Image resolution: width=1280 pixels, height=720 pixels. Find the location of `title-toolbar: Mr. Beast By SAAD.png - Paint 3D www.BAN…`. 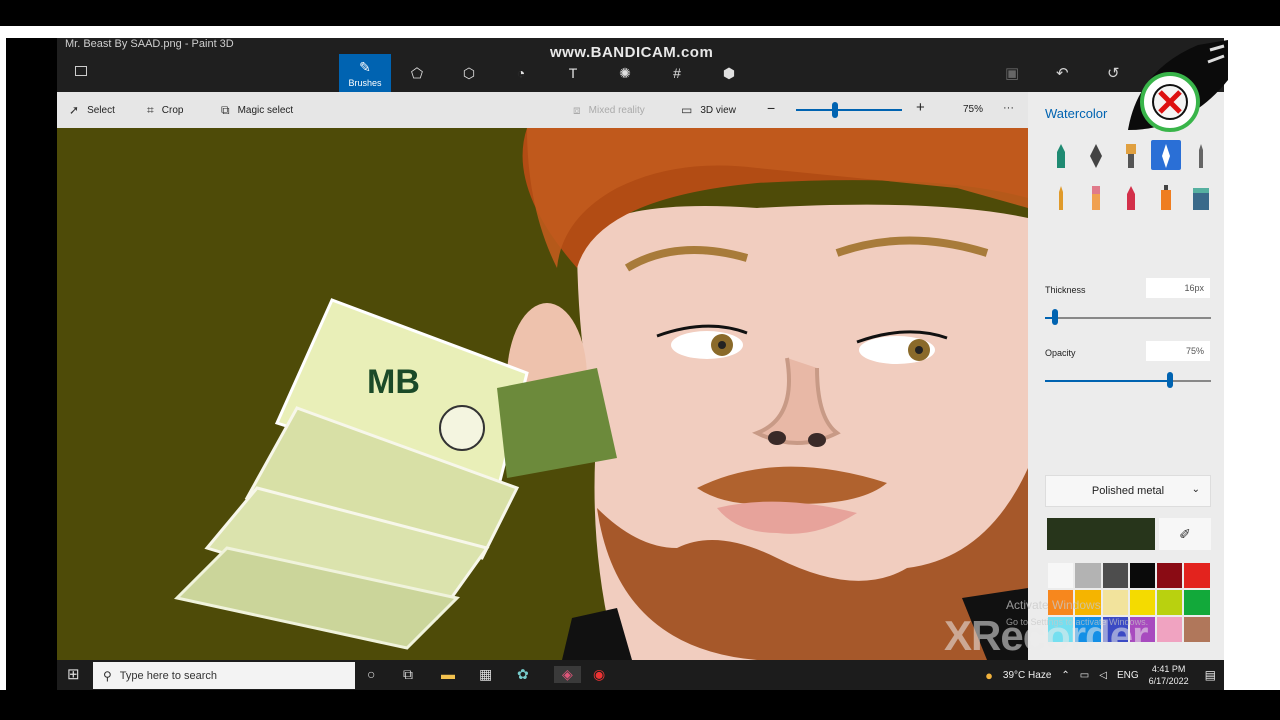

title-toolbar: Mr. Beast By SAAD.png - Paint 3D www.BAN… is located at coordinates (640, 65).